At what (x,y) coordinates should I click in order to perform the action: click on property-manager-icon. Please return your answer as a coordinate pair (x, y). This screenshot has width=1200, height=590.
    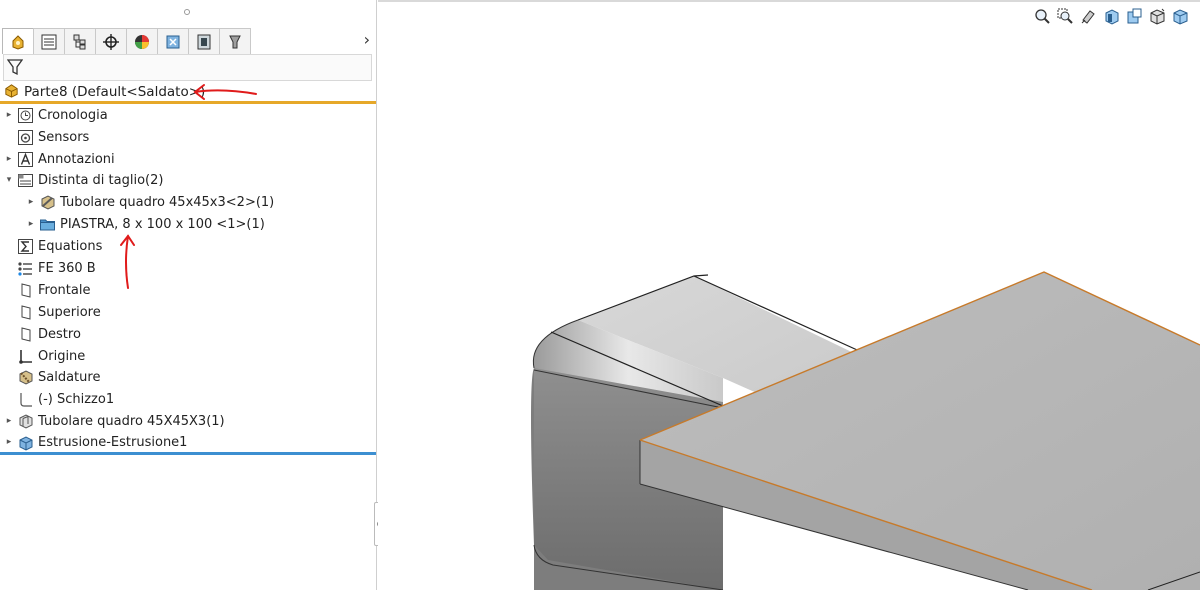
    Looking at the image, I should click on (49, 41).